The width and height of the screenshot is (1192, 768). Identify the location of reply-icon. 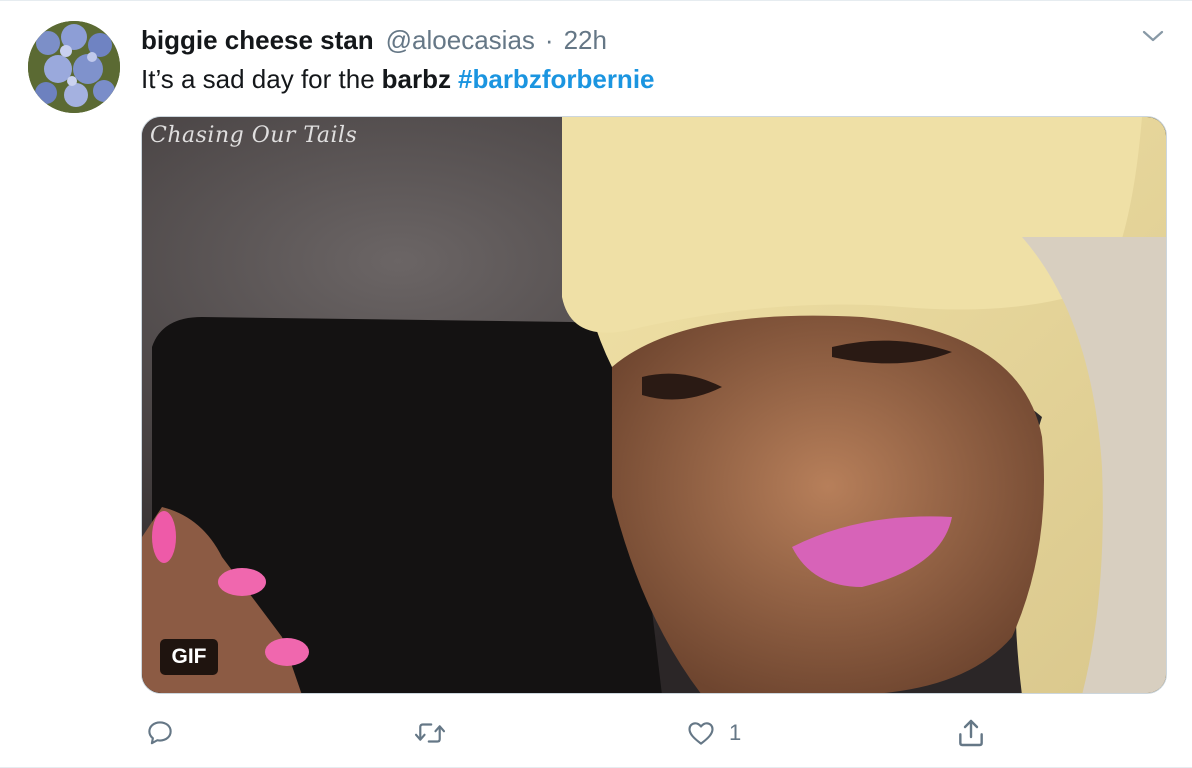
(160, 733).